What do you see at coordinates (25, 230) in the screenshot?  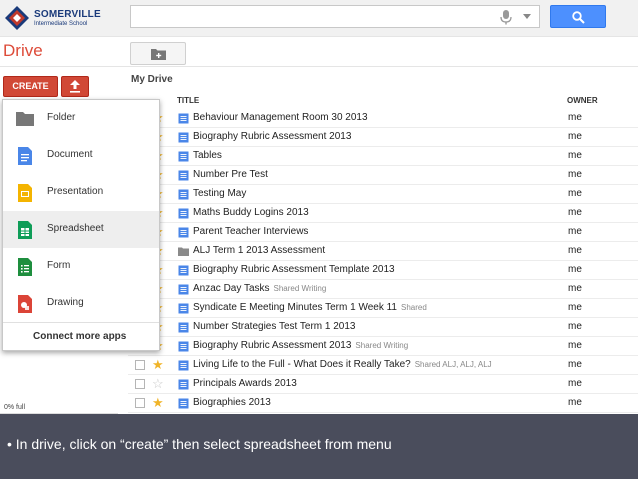 I see `spreadsheet-icon` at bounding box center [25, 230].